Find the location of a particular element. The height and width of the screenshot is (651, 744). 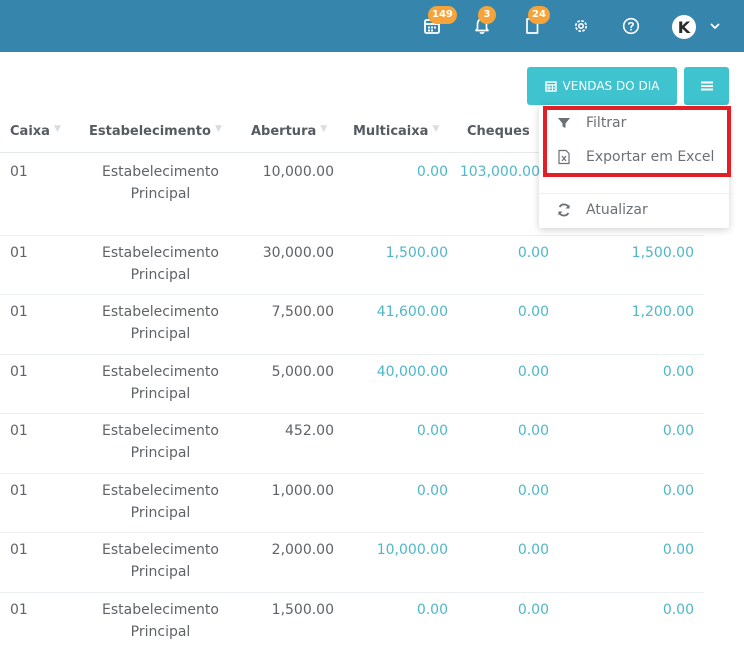

table-cell-abertura: 10,000.00 is located at coordinates (298, 172).